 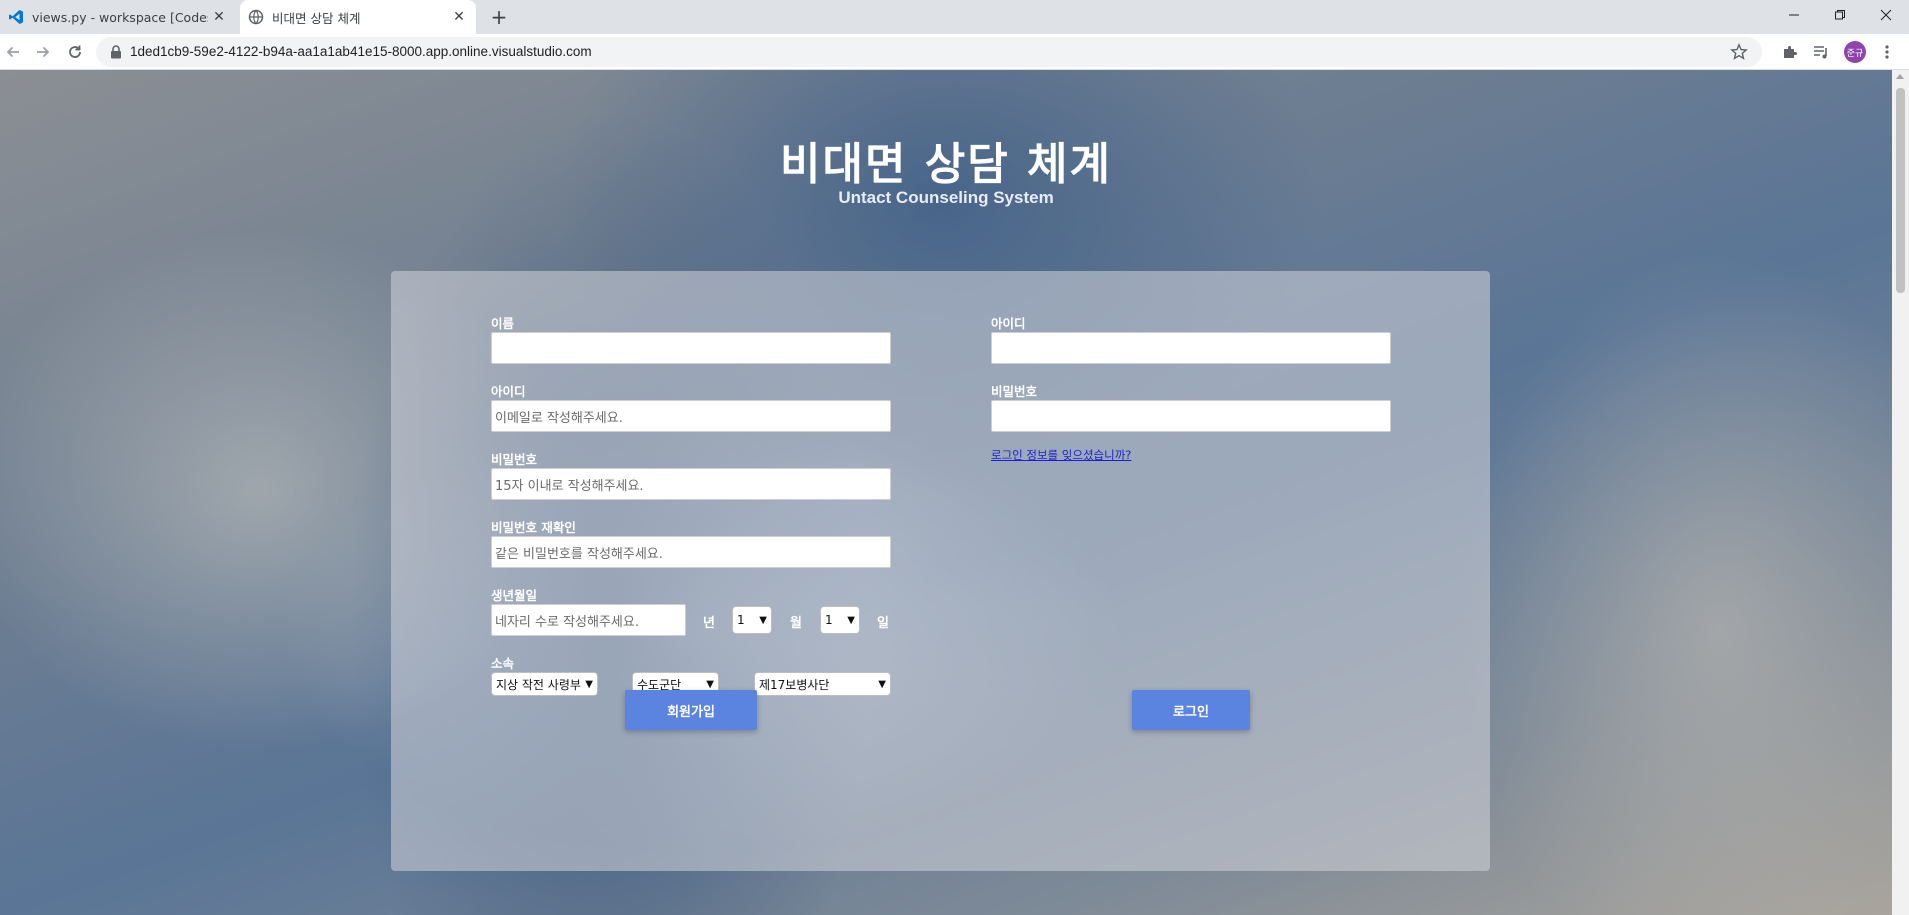 I want to click on tab-counseling: 비대면 상담 체계 ✕, so click(x=358, y=17).